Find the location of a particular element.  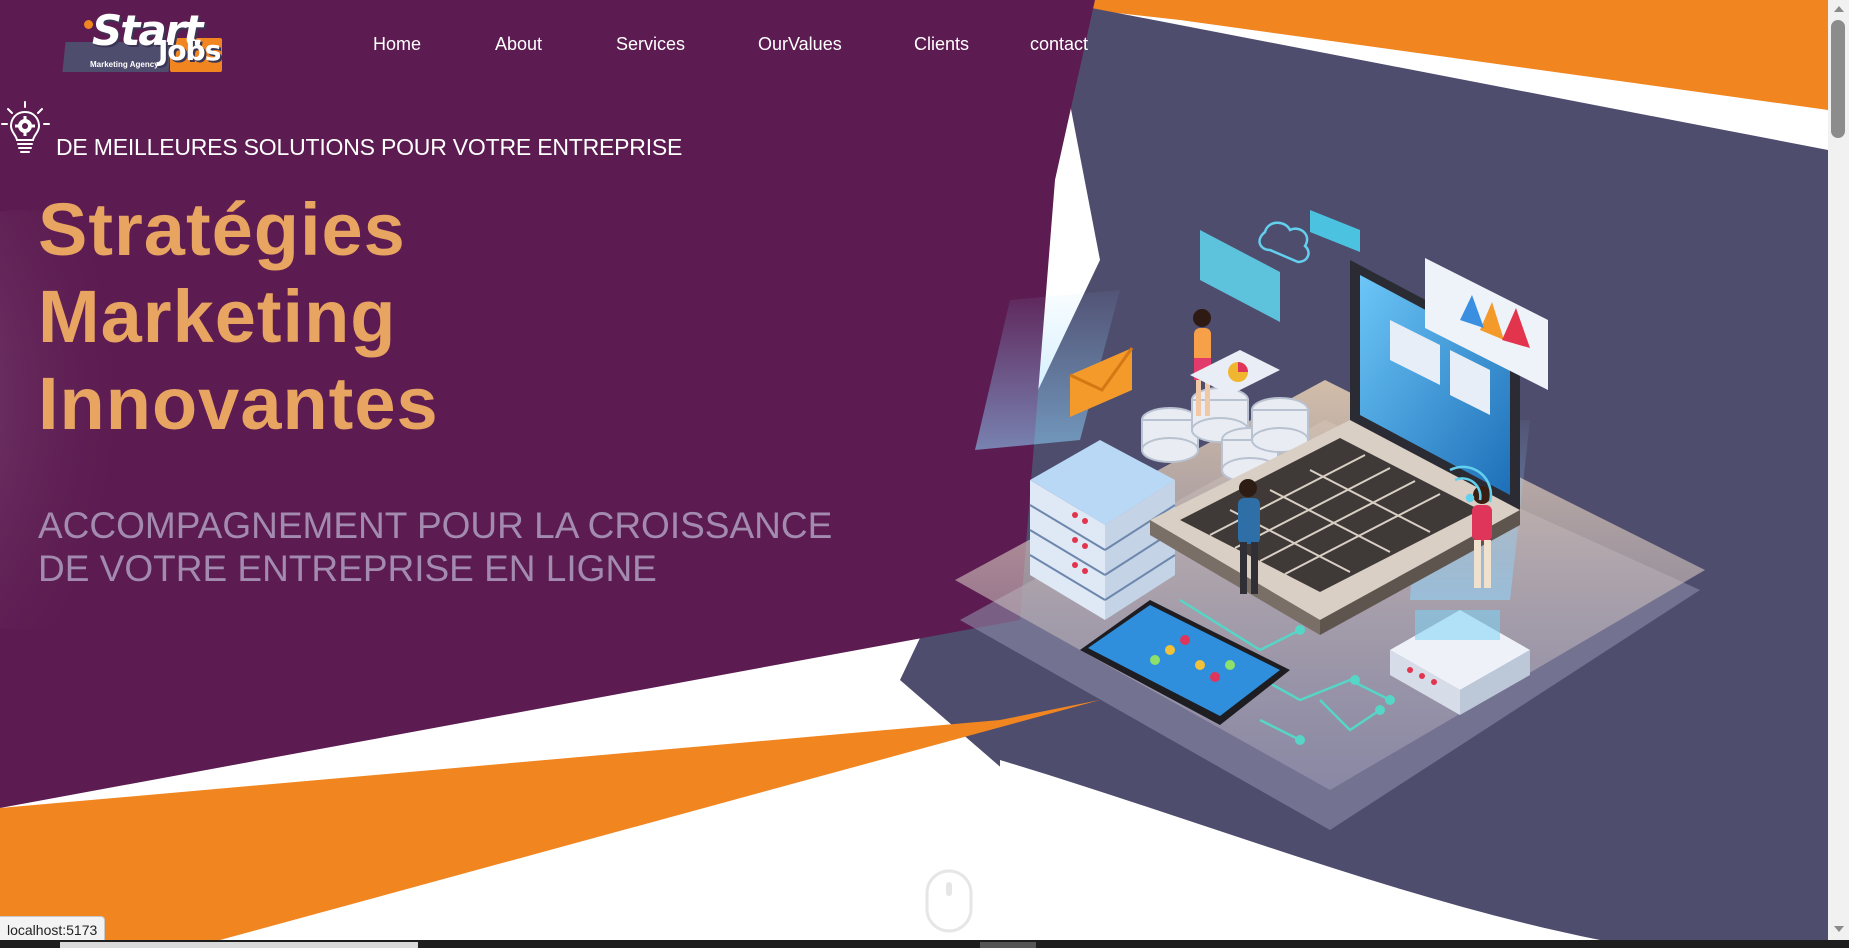

scroll-up-icon is located at coordinates (1839, 9).